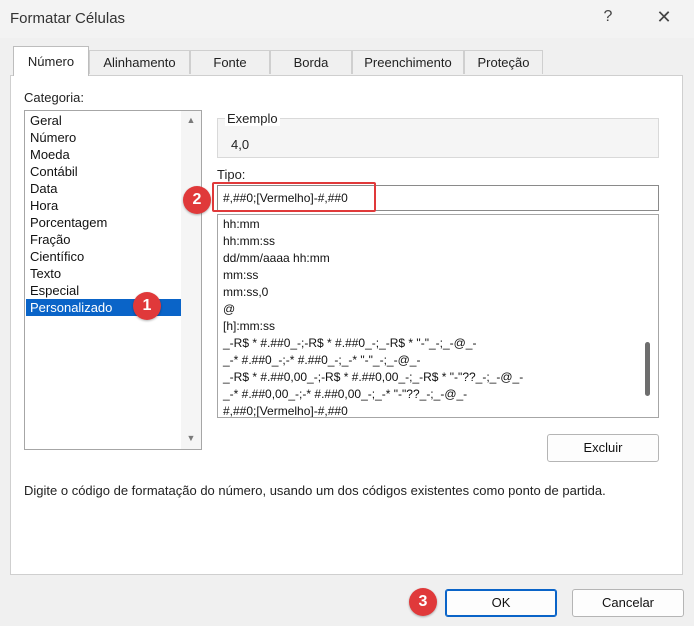  What do you see at coordinates (503, 62) in the screenshot?
I see `tab-protecao: Proteção` at bounding box center [503, 62].